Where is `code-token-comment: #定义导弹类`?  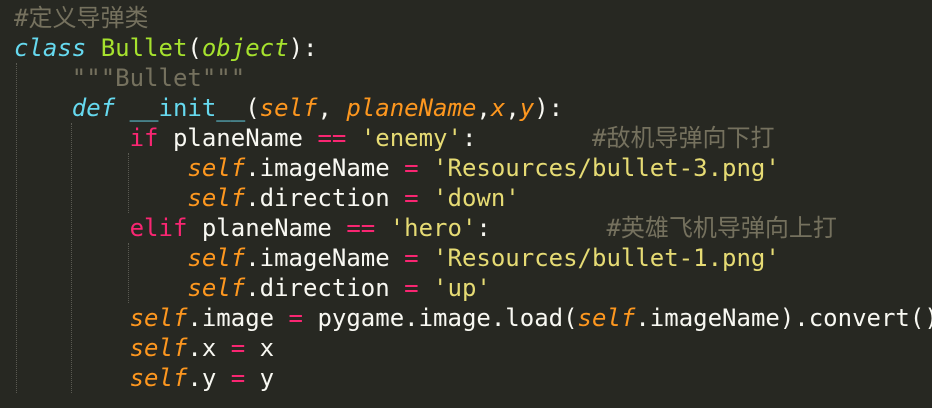 code-token-comment: #定义导弹类 is located at coordinates (81, 18).